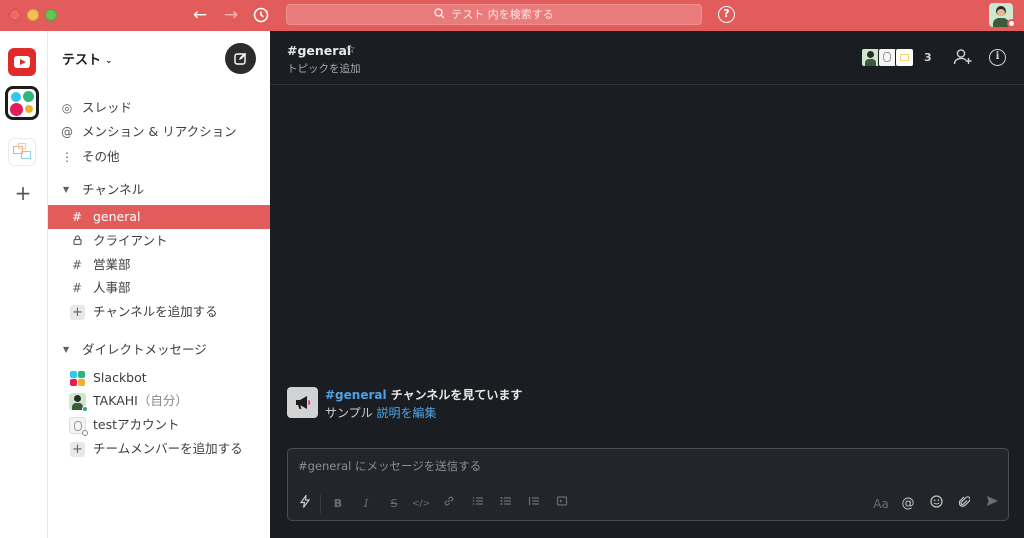 The image size is (1024, 538). What do you see at coordinates (320, 504) in the screenshot?
I see `toolbar-divider` at bounding box center [320, 504].